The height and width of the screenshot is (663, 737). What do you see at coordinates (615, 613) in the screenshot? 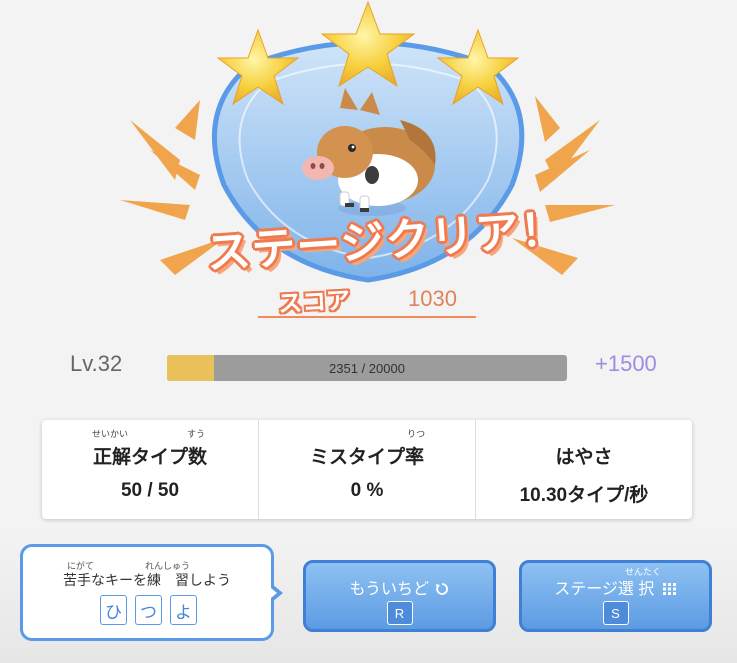
I see `stage-select-shortcut-key: S` at bounding box center [615, 613].